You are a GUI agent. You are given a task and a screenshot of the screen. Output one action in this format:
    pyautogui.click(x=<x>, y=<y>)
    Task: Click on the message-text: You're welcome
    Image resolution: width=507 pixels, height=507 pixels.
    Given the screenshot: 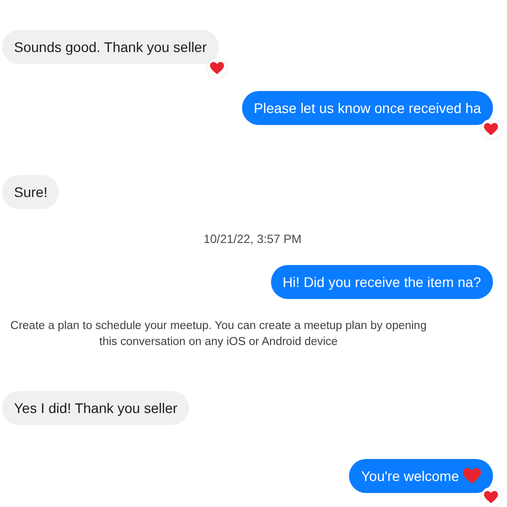 What is the action you would take?
    pyautogui.click(x=410, y=476)
    